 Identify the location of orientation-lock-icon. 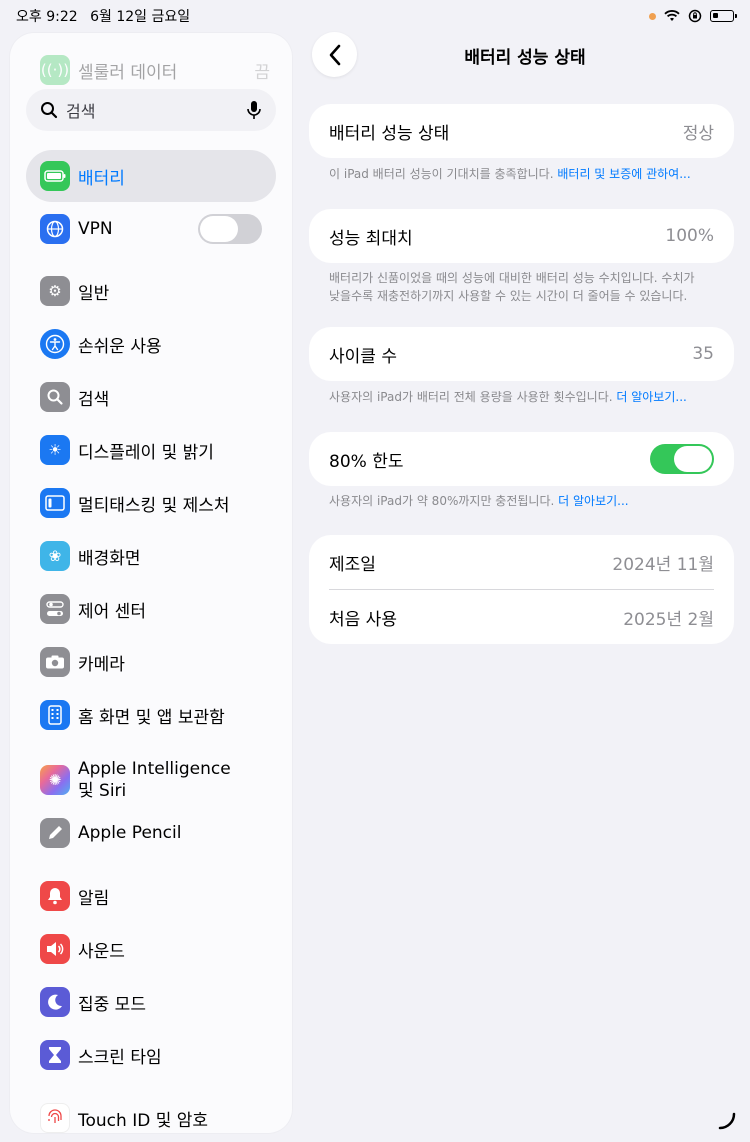
(695, 16).